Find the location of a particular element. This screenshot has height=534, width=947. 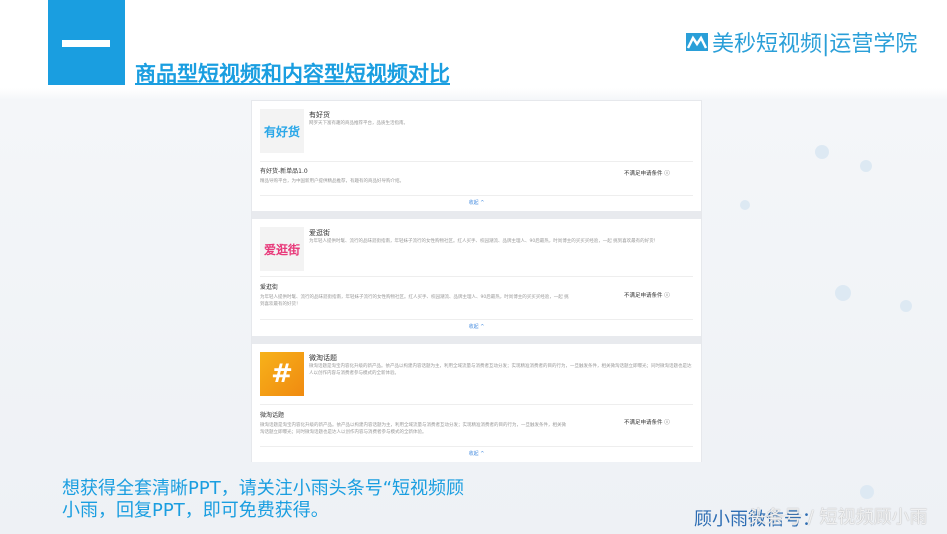

app-desc: 网罗天下富有趣的商品推荐平台，品质生活指南。 is located at coordinates (358, 123).